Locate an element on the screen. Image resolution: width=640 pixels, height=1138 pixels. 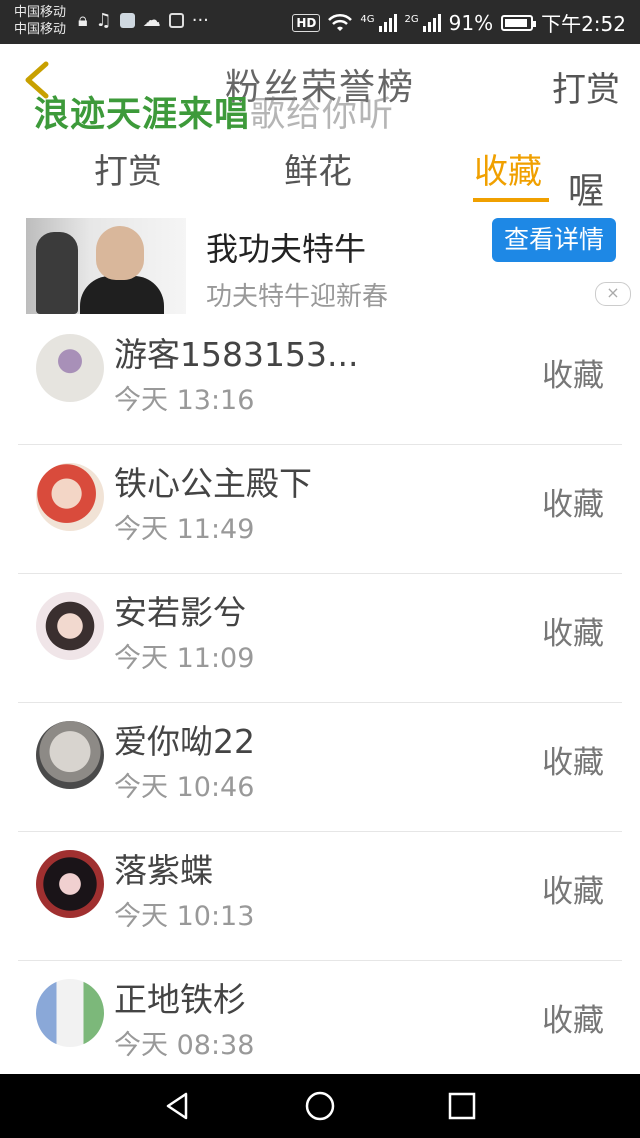
carrier-1: 中国移动 is located at coordinates (40, 12).